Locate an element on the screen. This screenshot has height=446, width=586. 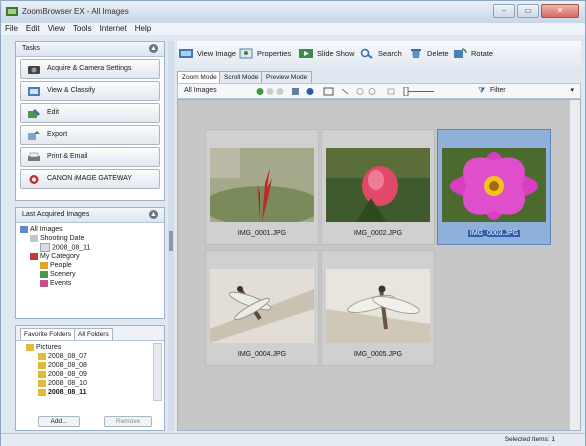
thumbnail-item: IMG_0001.JPG is located at coordinates (262, 187).